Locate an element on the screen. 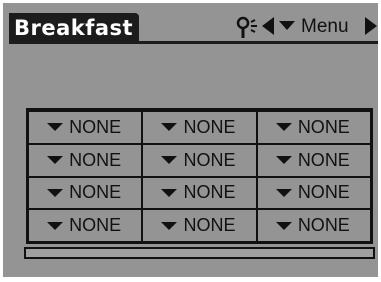 Image resolution: width=381 pixels, height=282 pixels. grid-cell-r3-c3: NONE is located at coordinates (313, 193).